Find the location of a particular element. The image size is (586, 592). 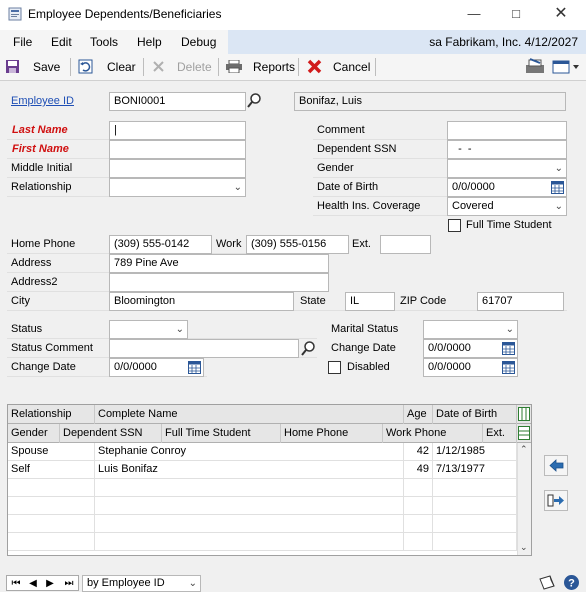

sort-order-dropdown: by Employee ID ⌄ is located at coordinates (141, 583).